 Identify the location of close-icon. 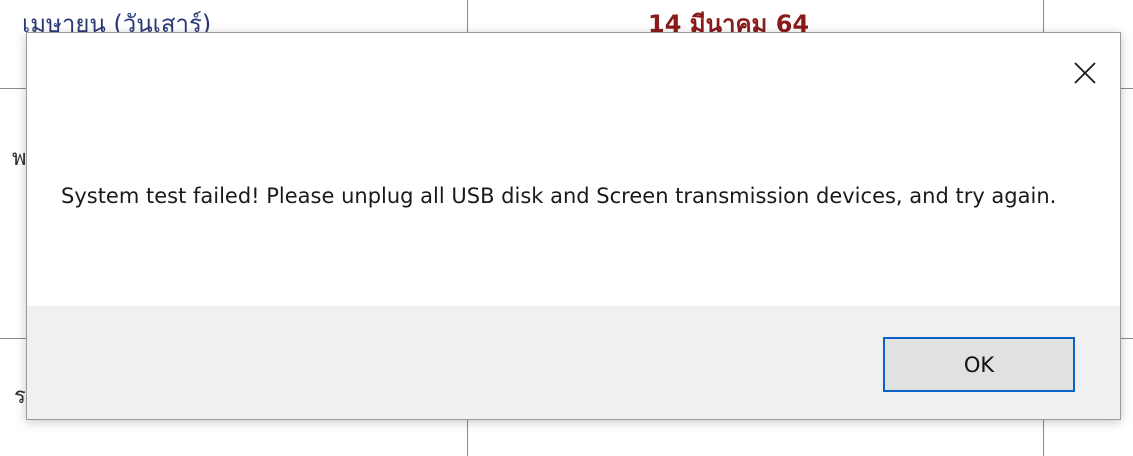
(1085, 73).